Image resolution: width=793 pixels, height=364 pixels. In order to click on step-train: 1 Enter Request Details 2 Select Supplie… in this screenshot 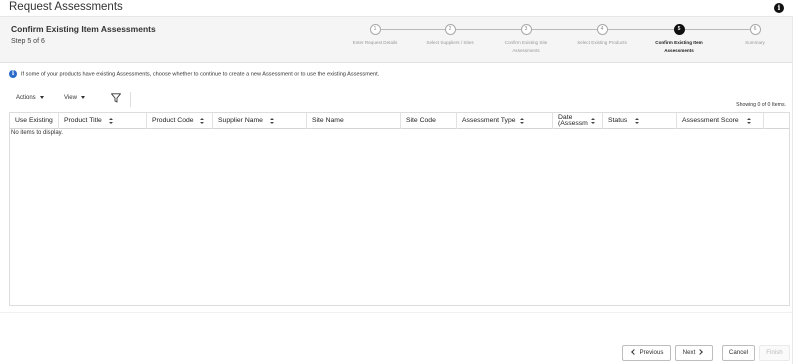, I will do `click(560, 42)`.